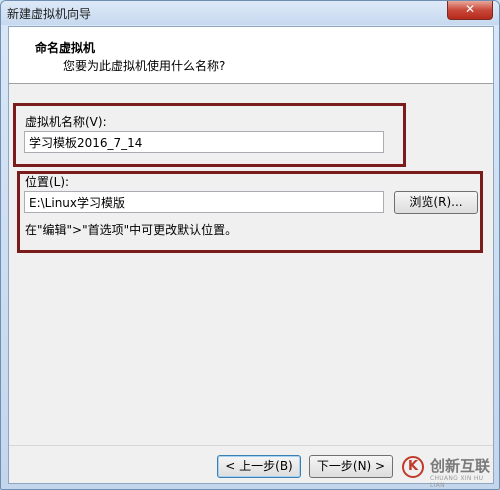 This screenshot has height=490, width=500. I want to click on title-bar: 新建虚拟机向导 ✕, so click(250, 13).